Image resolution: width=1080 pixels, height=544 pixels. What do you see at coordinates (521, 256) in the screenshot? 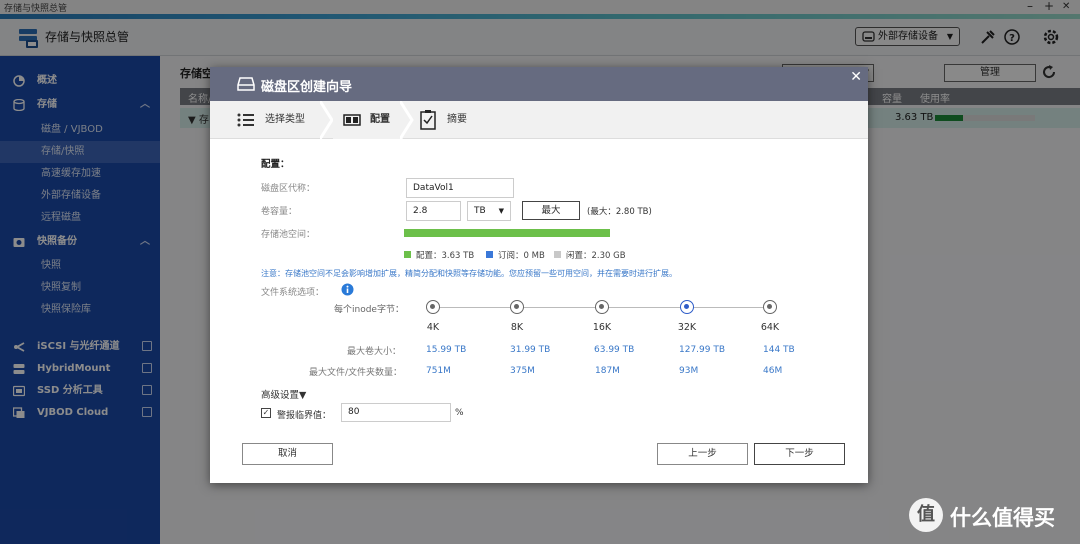
I see `legend-subscribed: 订阅：0 MB` at bounding box center [521, 256].